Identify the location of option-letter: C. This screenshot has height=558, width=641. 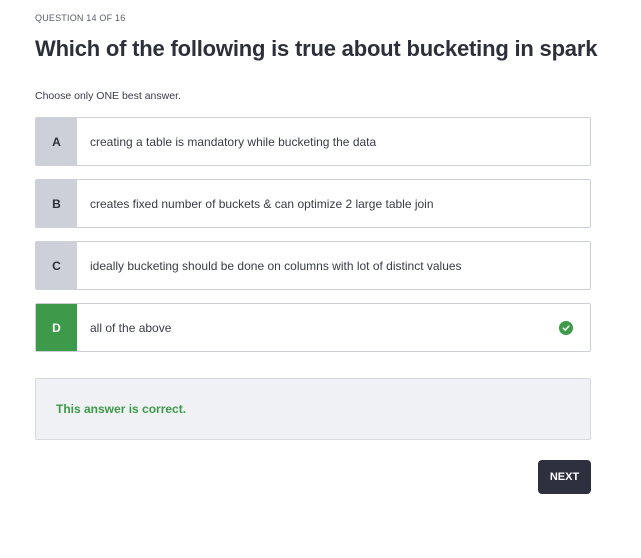
(56, 265).